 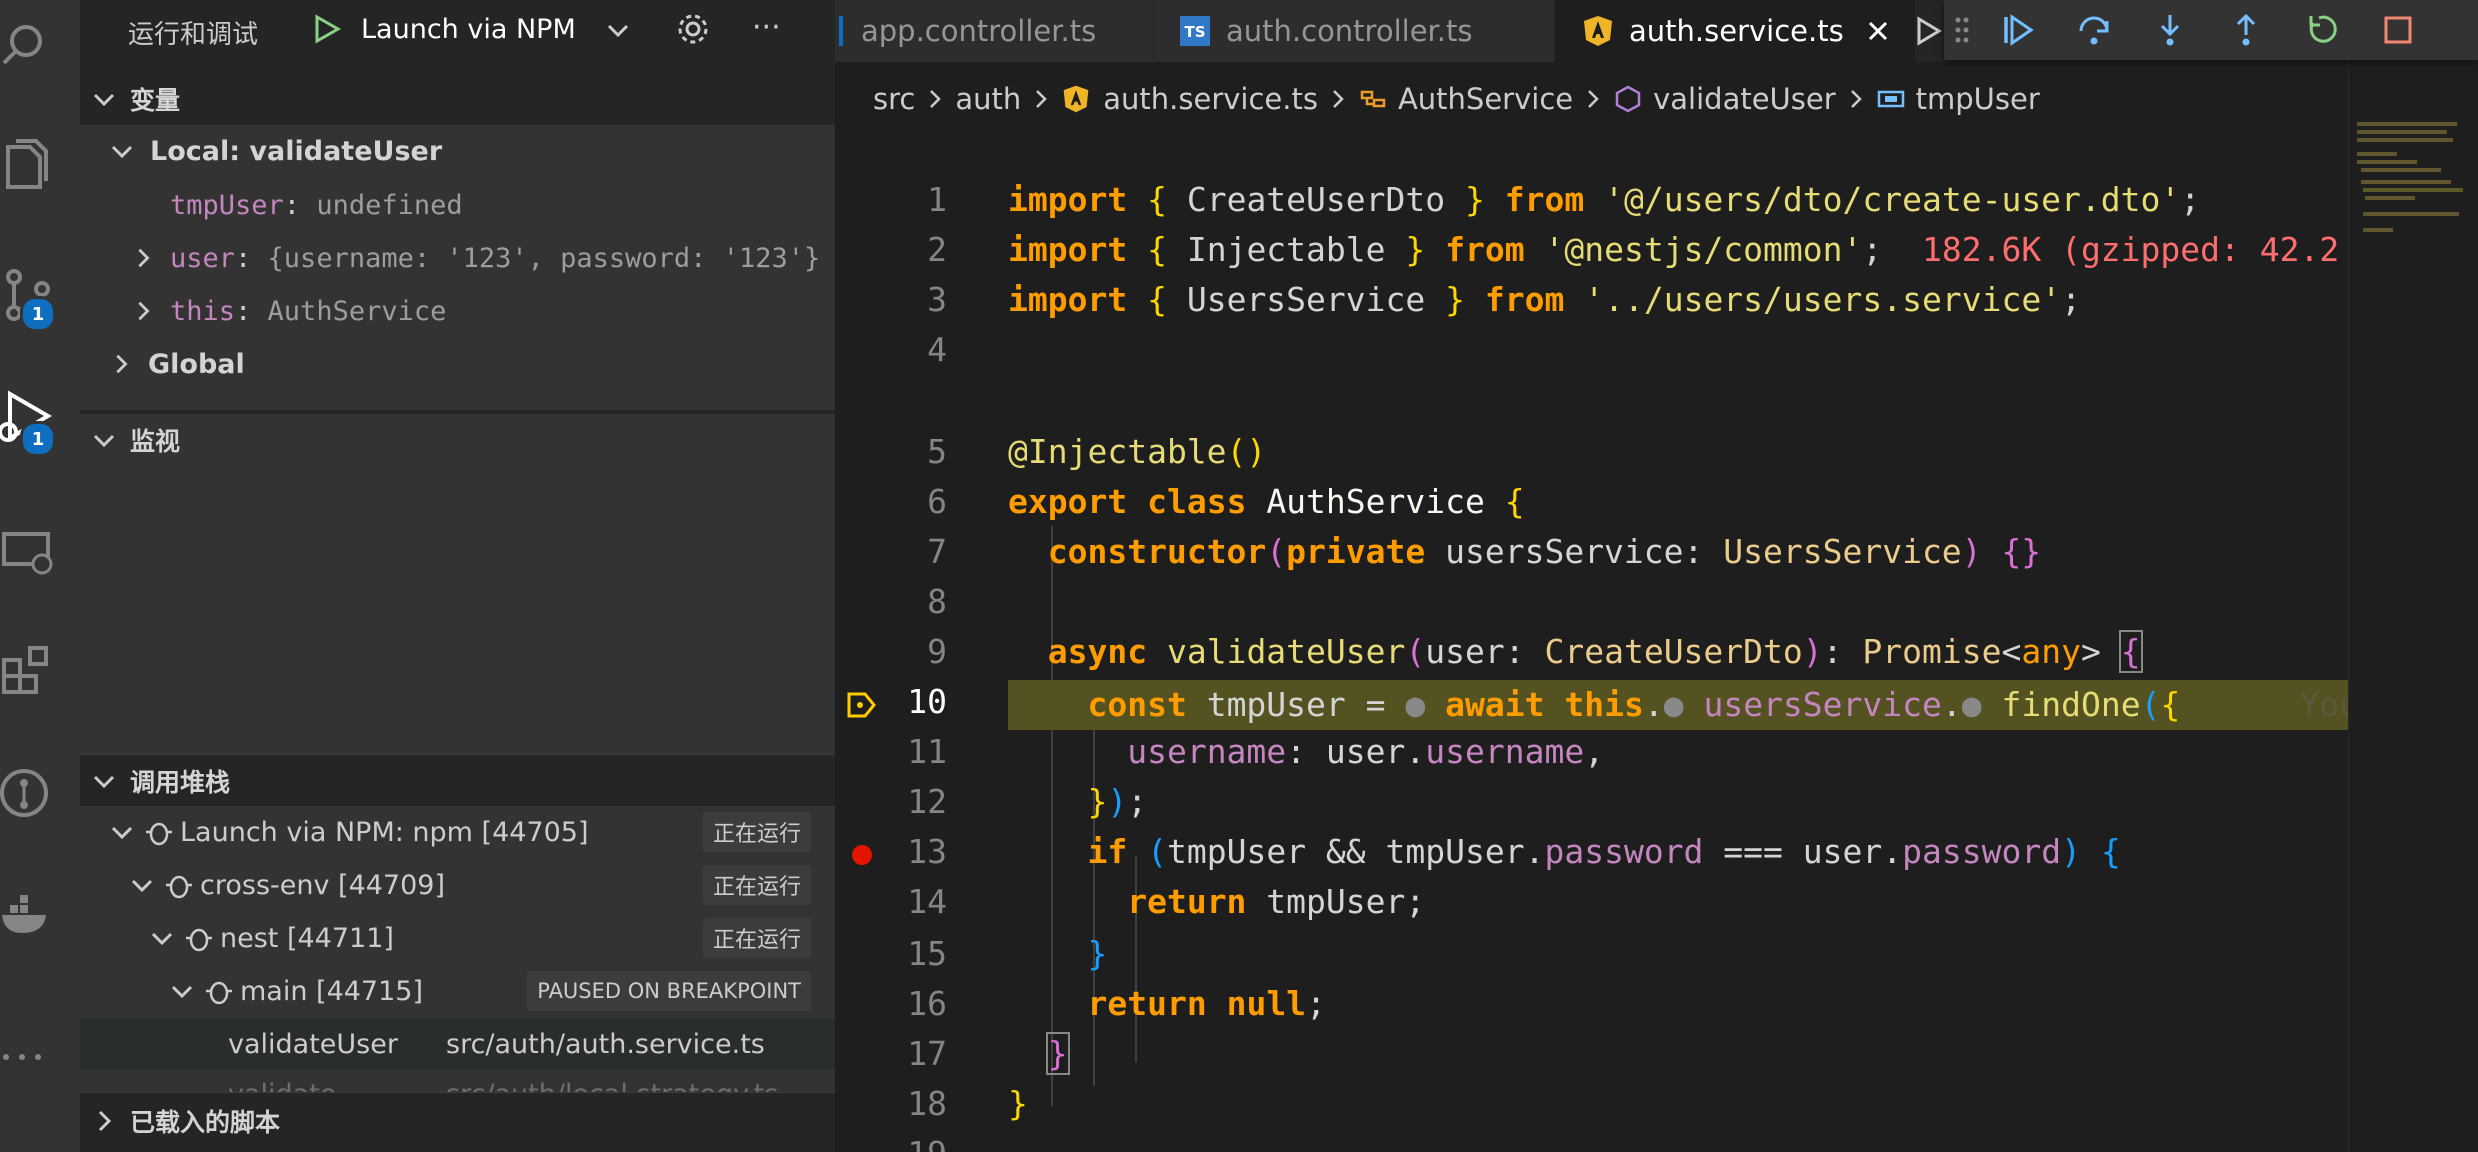 I want to click on variable-name: tmpUser, so click(x=227, y=205).